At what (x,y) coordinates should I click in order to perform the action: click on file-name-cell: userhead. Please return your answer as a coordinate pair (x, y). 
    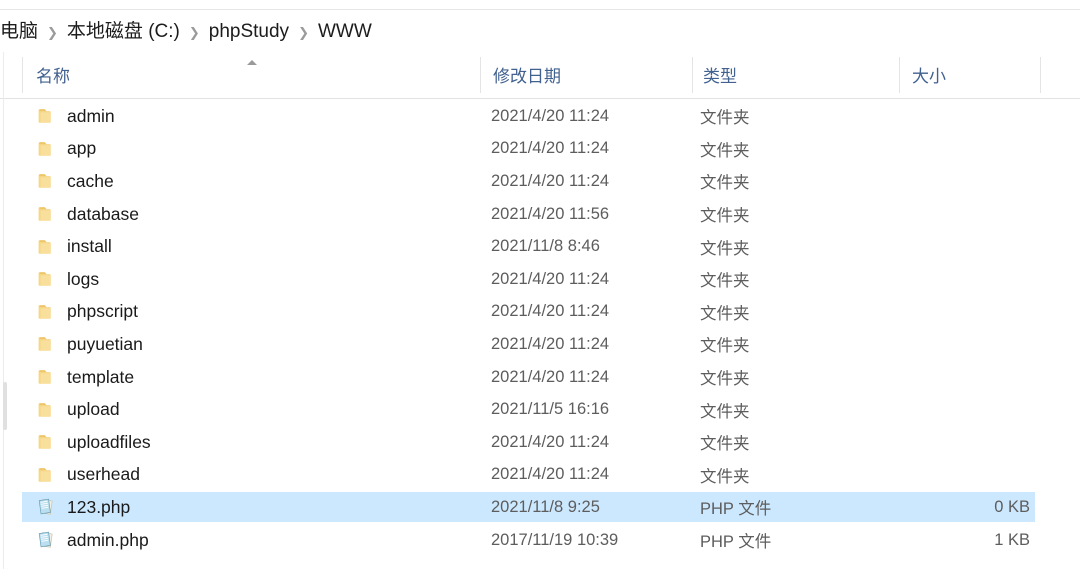
    Looking at the image, I should click on (88, 475).